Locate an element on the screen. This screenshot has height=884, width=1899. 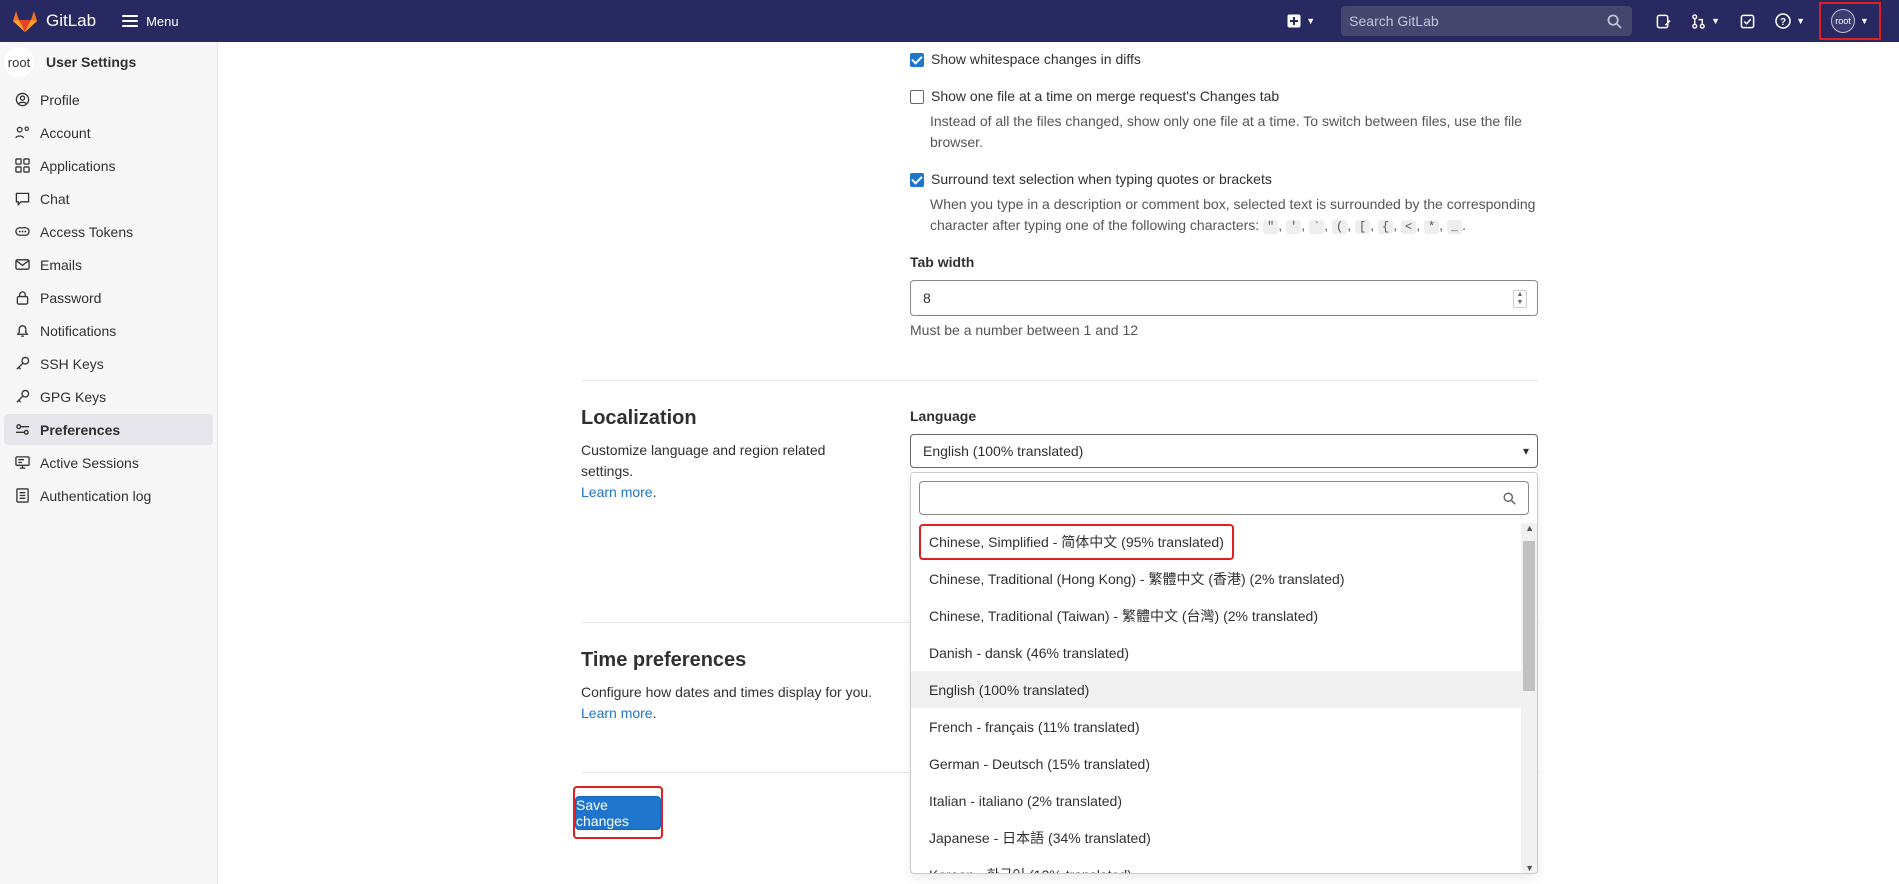
save-changes-button: Save changes is located at coordinates (618, 812).